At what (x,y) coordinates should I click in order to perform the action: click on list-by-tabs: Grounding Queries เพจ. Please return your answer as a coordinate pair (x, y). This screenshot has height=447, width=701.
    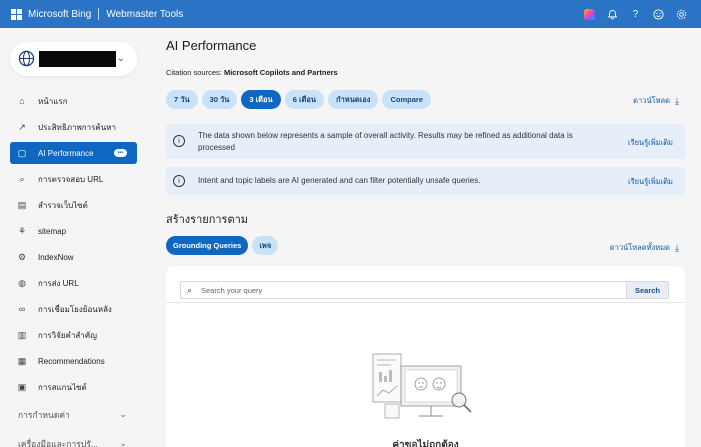
    Looking at the image, I should click on (224, 245).